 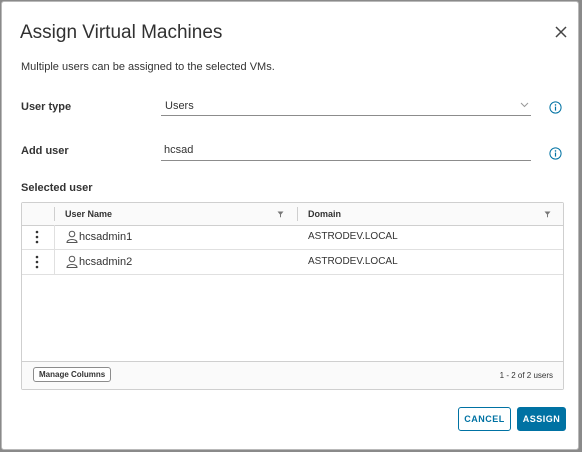 I want to click on user-type-label: User type, so click(x=46, y=107).